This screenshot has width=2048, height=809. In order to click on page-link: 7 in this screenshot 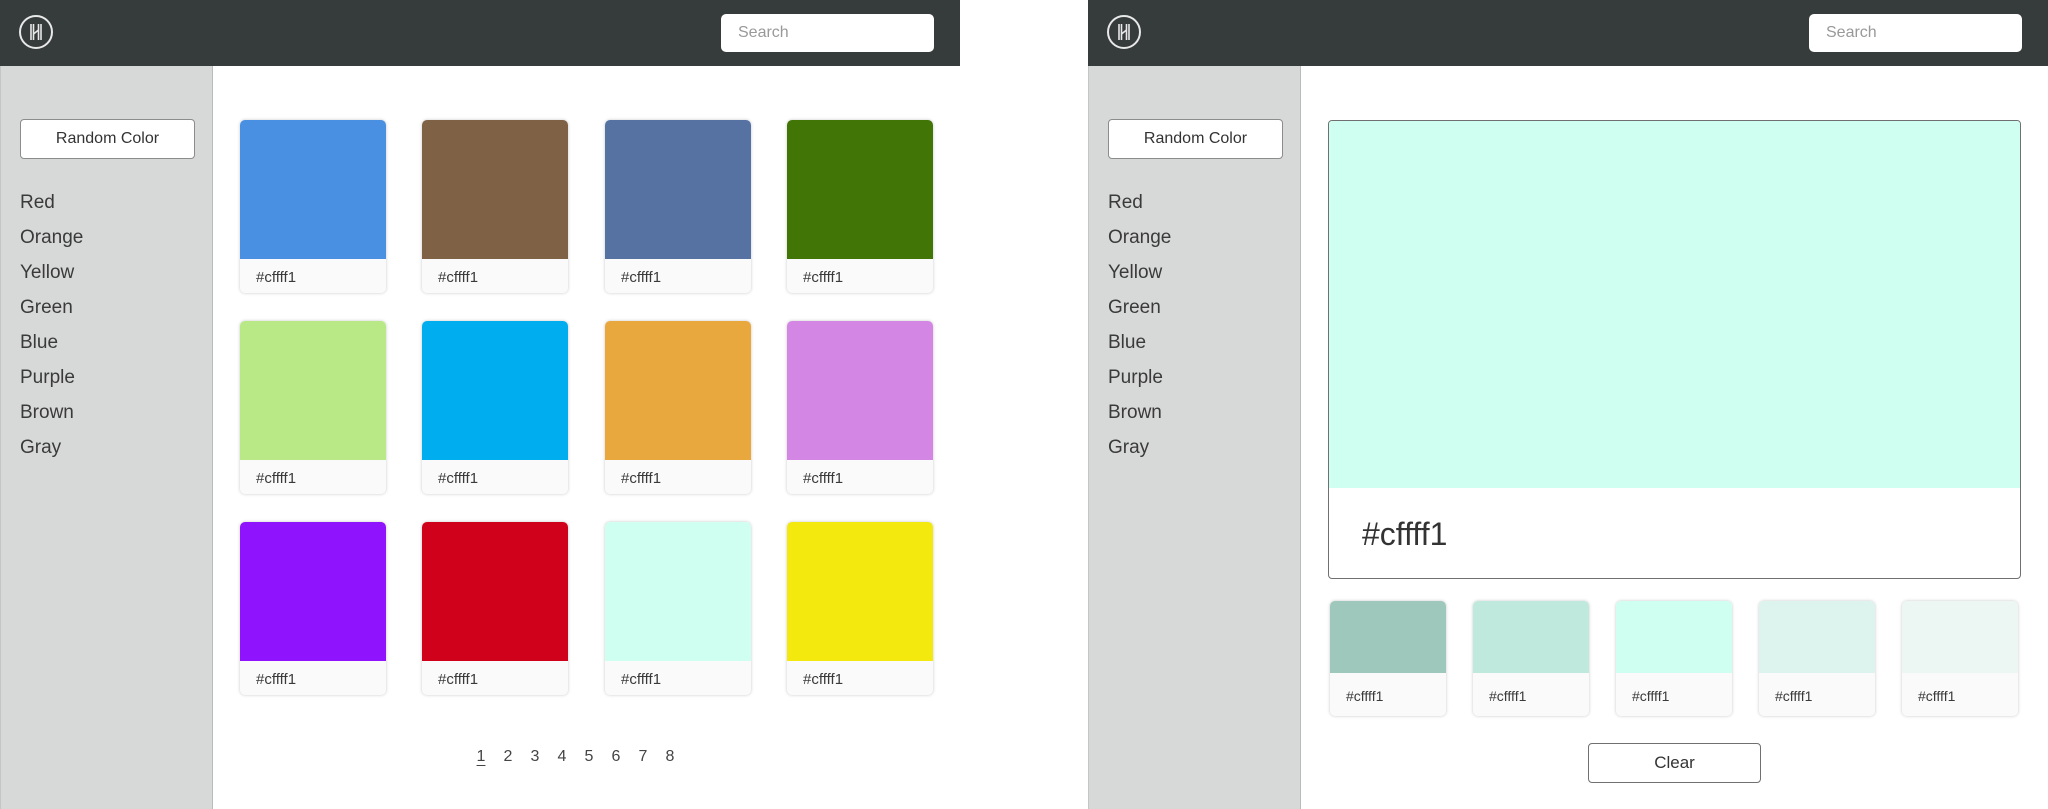, I will do `click(643, 757)`.